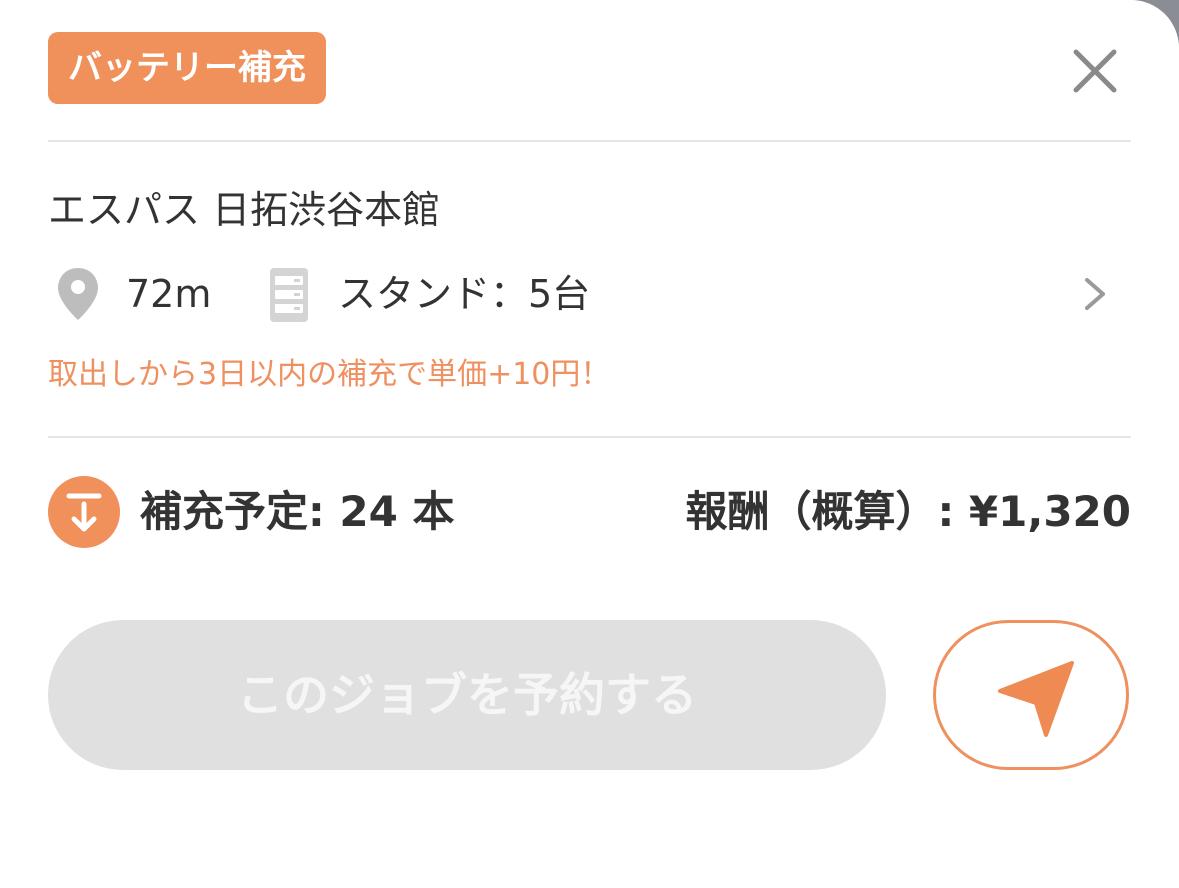  I want to click on bonus-note: 取出しから3日以内の補充で単価+10円！, so click(329, 374).